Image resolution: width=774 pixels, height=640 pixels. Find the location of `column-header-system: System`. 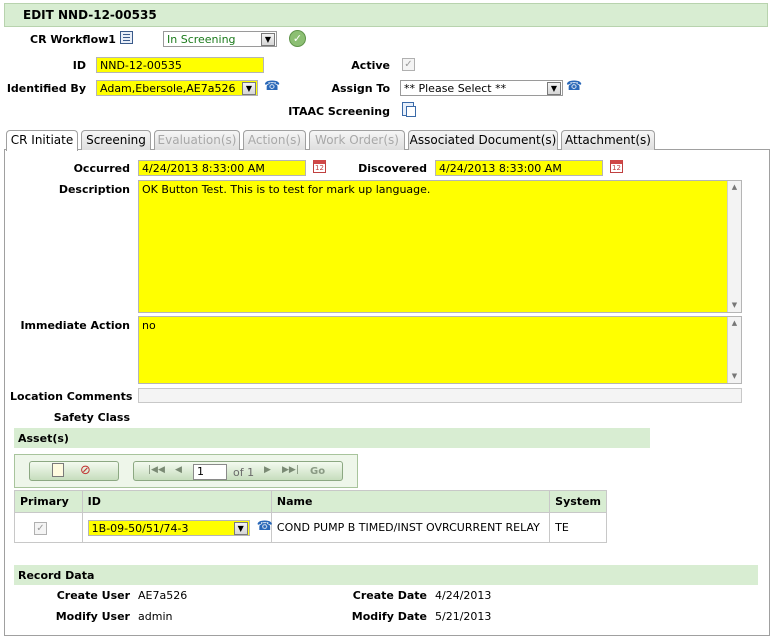

column-header-system: System is located at coordinates (578, 501).